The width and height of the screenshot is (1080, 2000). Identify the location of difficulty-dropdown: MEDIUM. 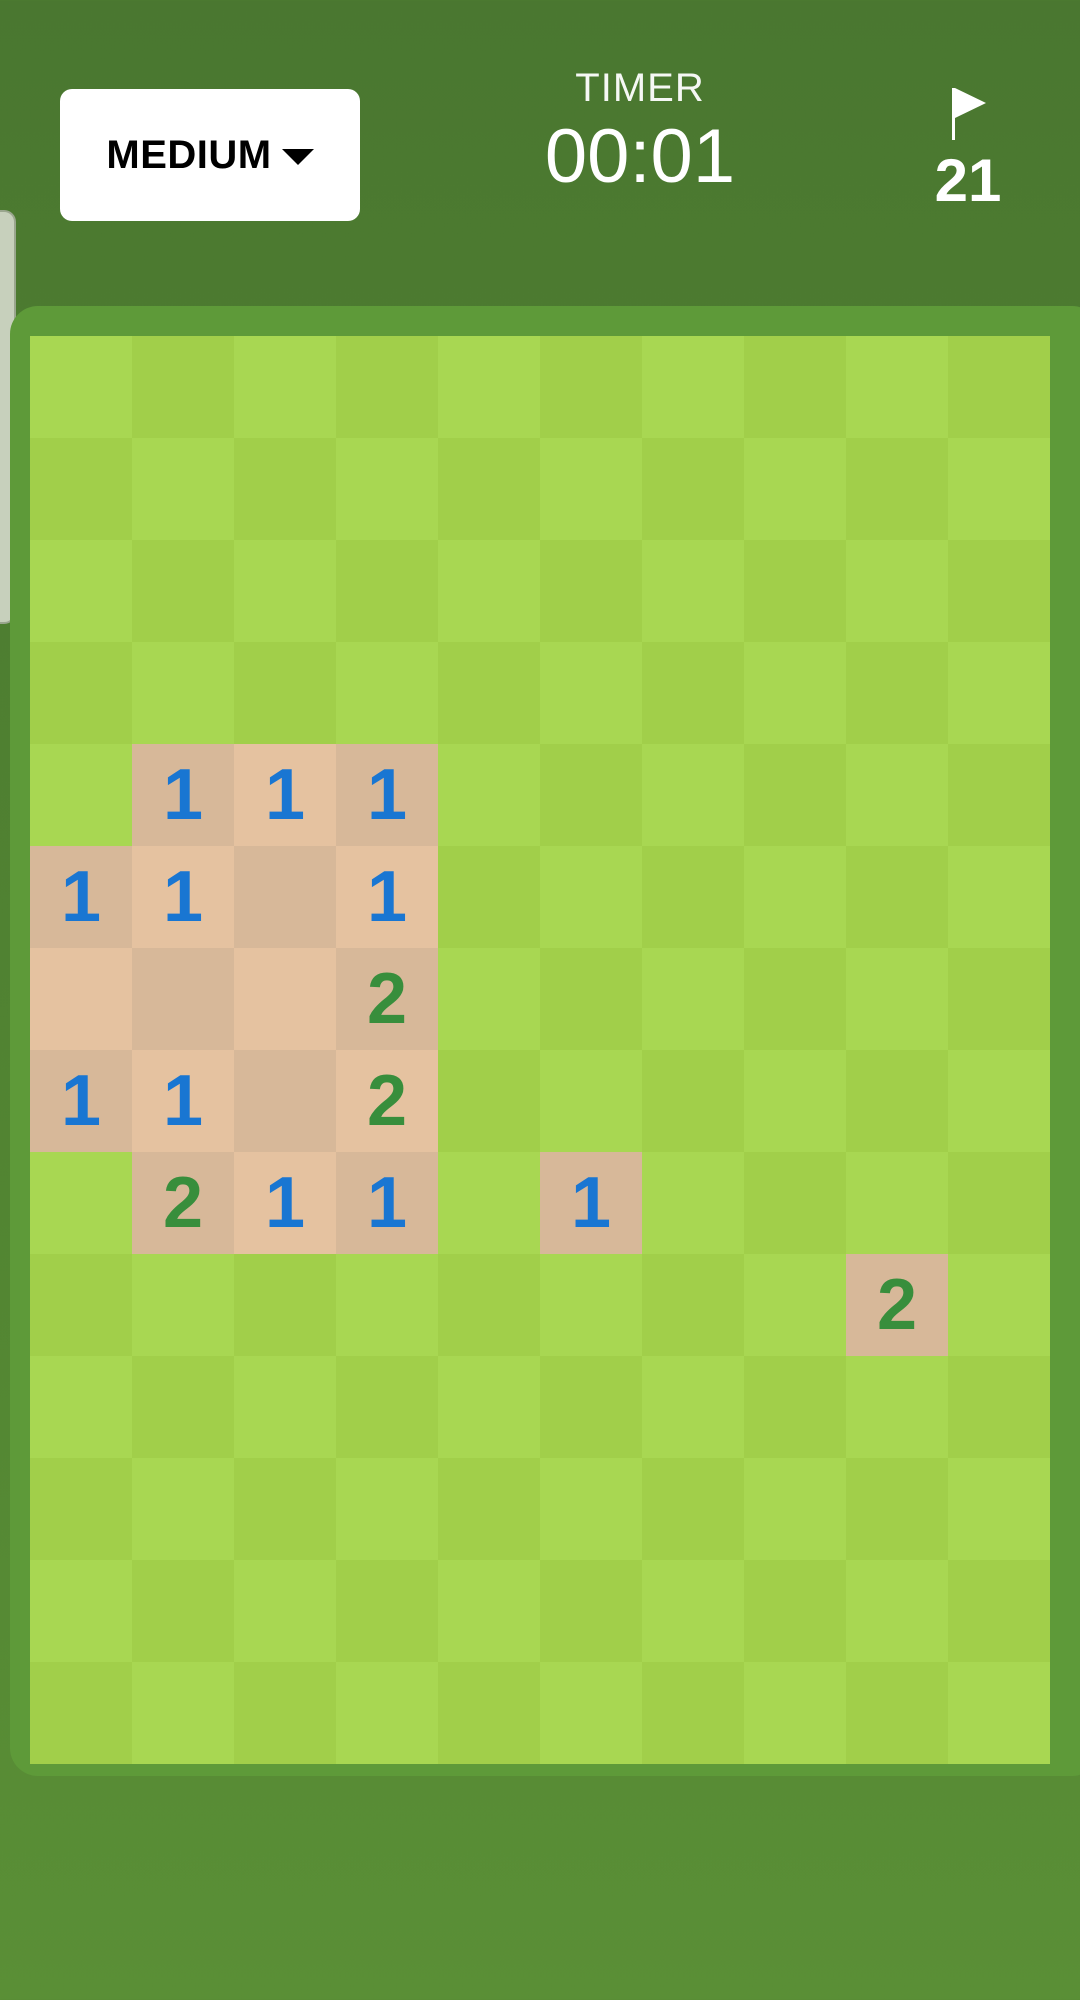
(210, 155).